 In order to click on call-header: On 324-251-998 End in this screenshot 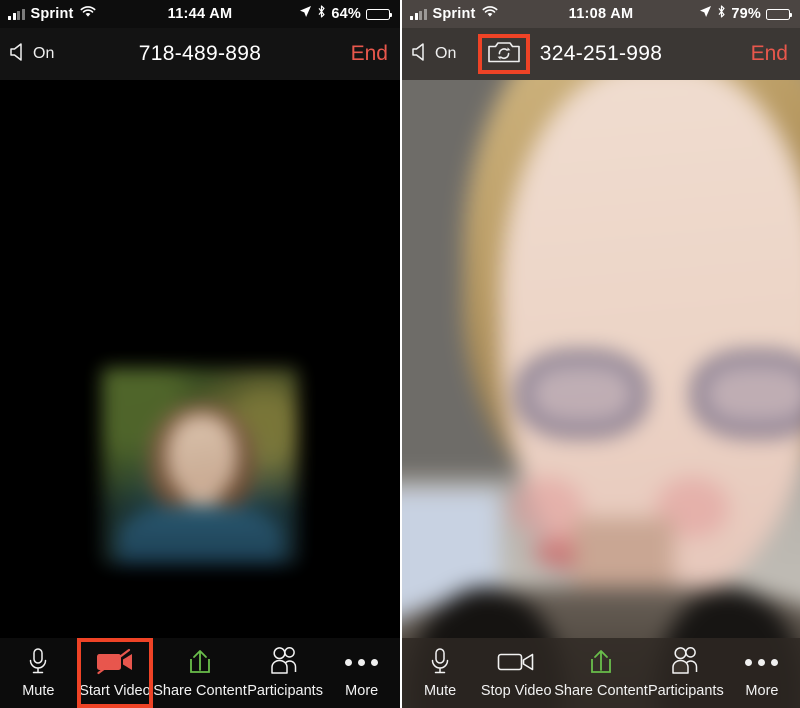, I will do `click(601, 54)`.